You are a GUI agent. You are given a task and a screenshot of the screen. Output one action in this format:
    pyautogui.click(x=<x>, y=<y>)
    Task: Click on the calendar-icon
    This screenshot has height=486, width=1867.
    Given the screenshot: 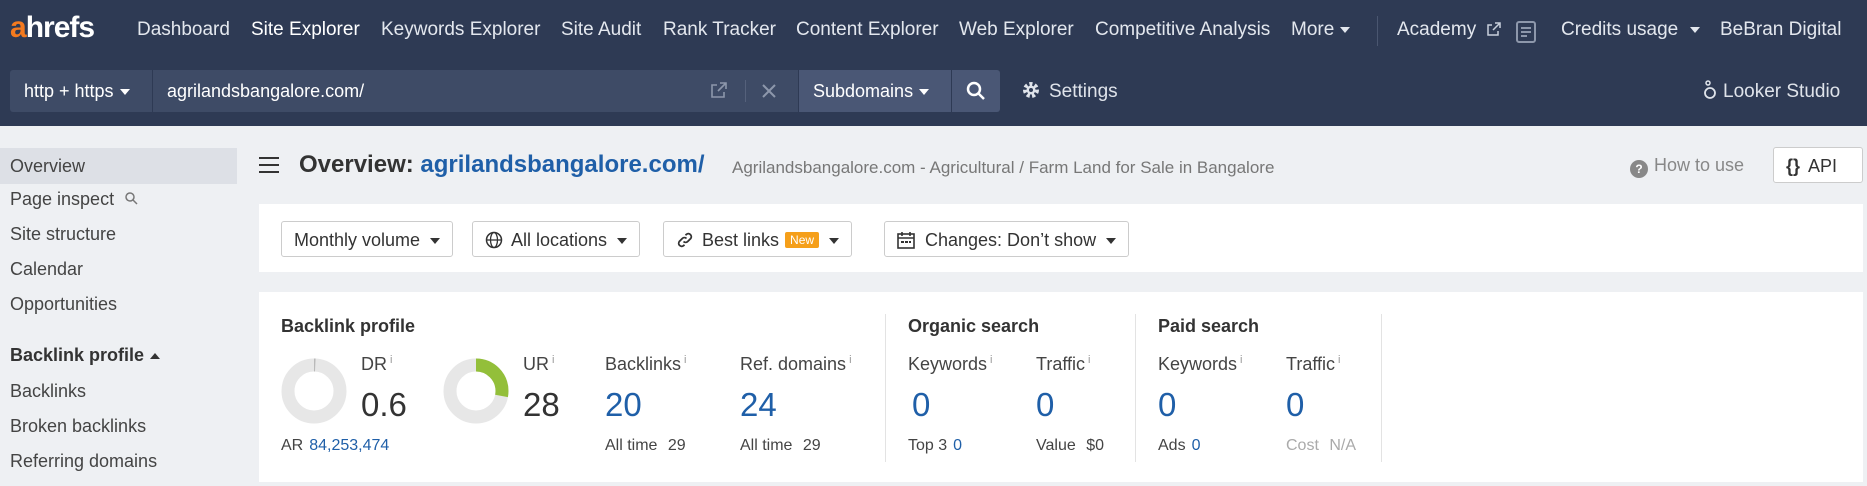 What is the action you would take?
    pyautogui.click(x=906, y=240)
    